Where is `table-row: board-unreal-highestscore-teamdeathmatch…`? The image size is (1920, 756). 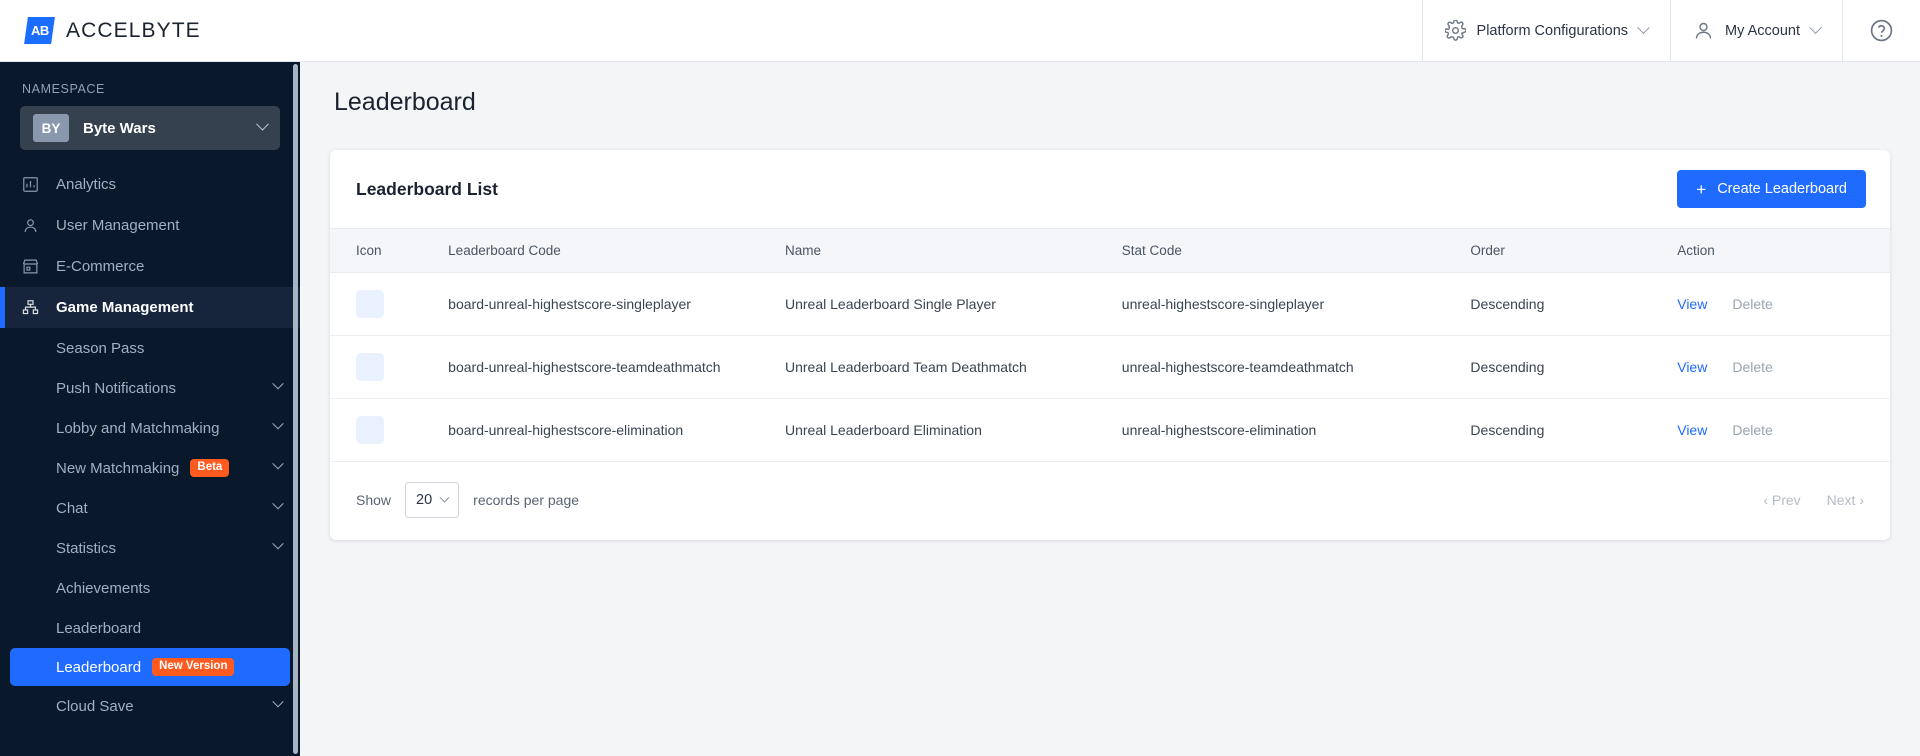 table-row: board-unreal-highestscore-teamdeathmatch… is located at coordinates (1110, 367).